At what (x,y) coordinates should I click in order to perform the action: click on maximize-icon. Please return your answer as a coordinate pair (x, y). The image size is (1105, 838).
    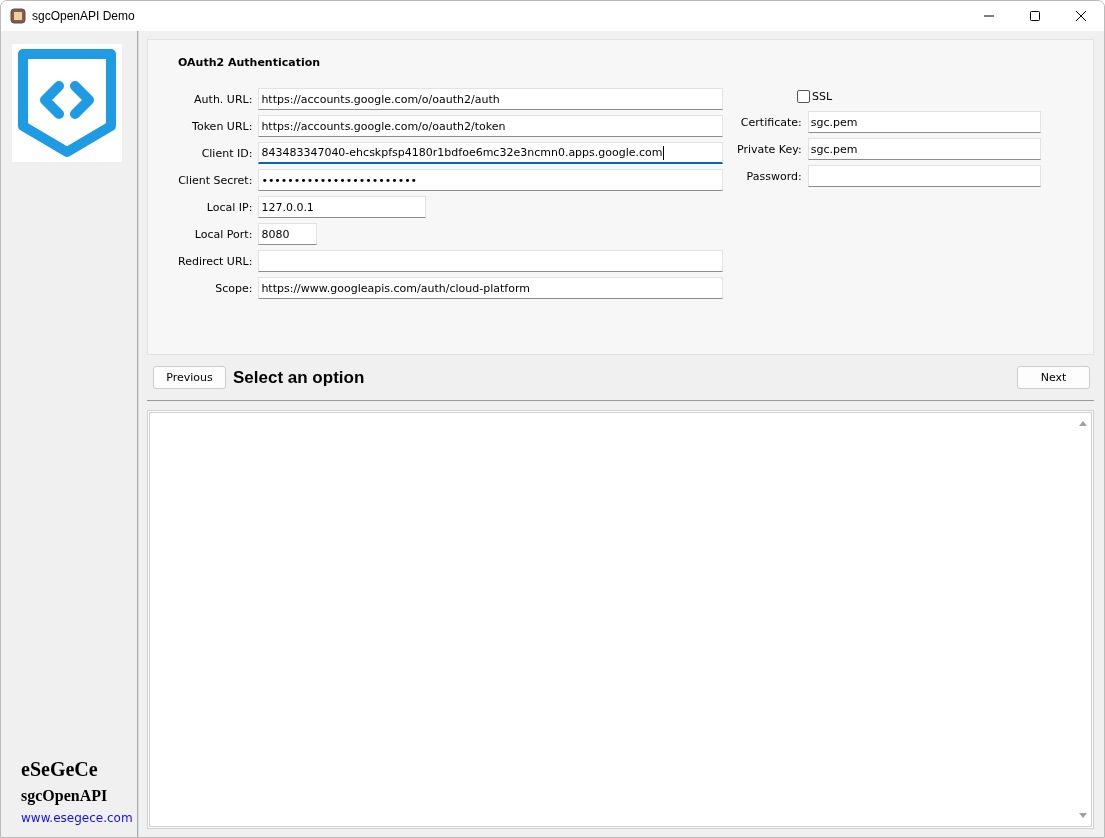
    Looking at the image, I should click on (1035, 16).